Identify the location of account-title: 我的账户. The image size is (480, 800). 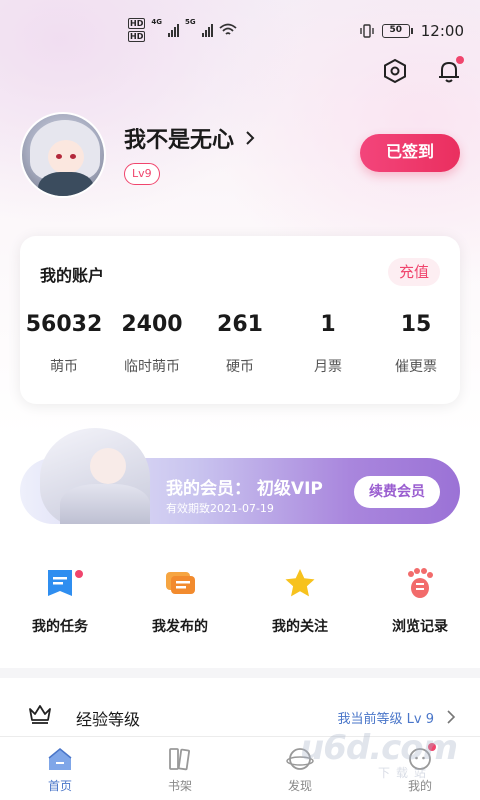
(72, 275).